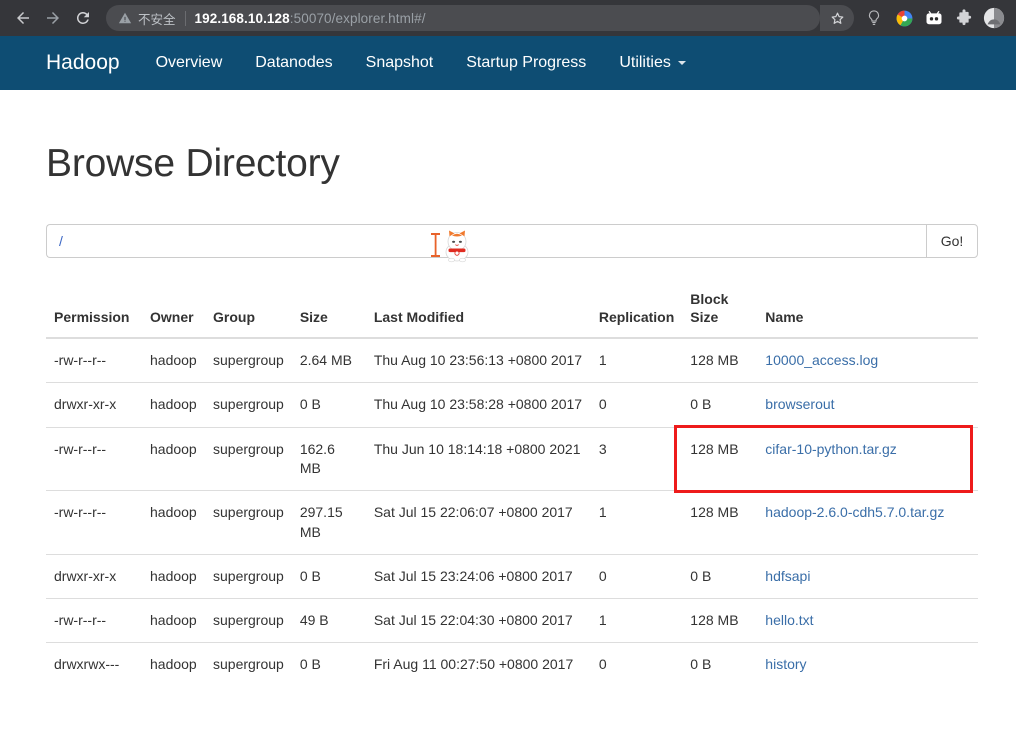 This screenshot has width=1016, height=737. What do you see at coordinates (867, 314) in the screenshot?
I see `column-header-name: Name` at bounding box center [867, 314].